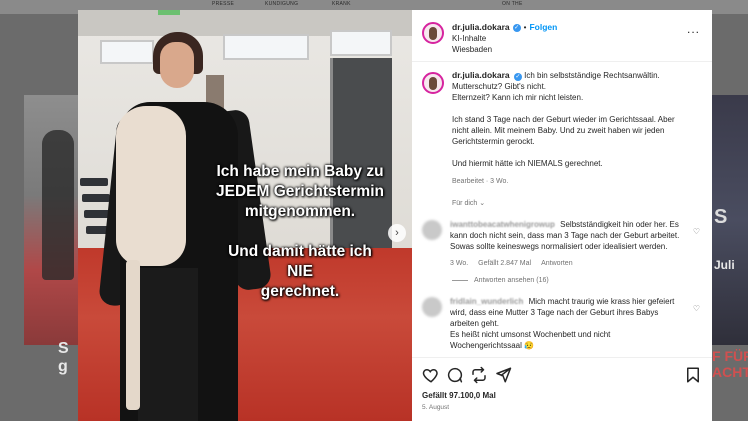 This screenshot has height=421, width=748. I want to click on background-right-text: Juli, so click(724, 265).